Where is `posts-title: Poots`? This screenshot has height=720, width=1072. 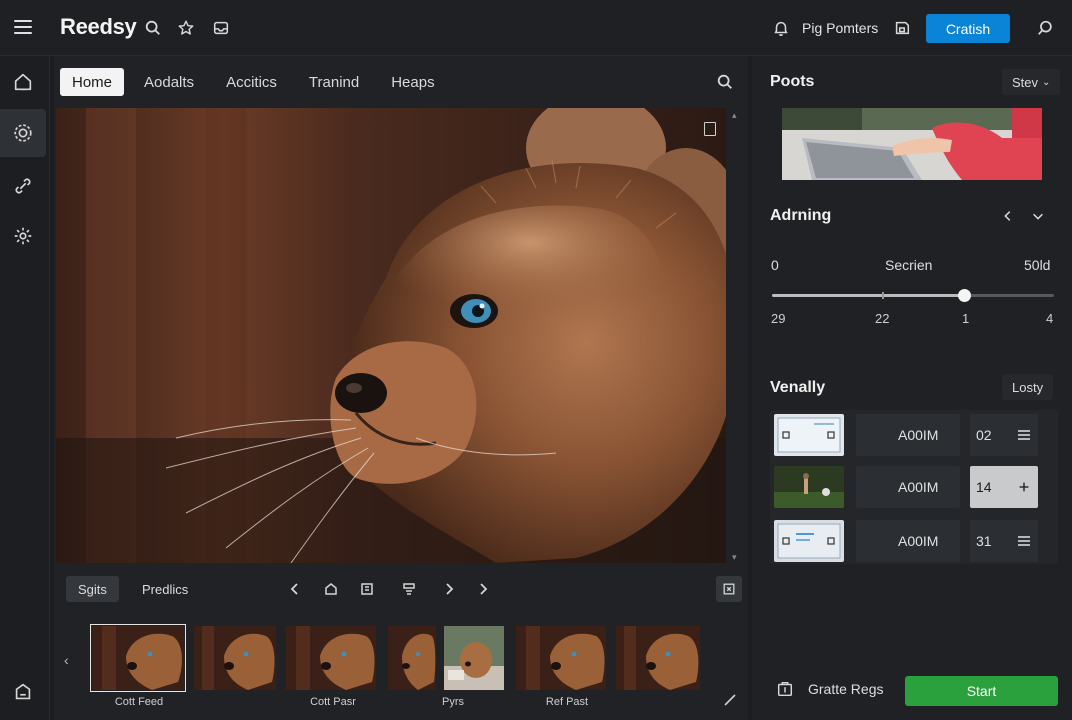 posts-title: Poots is located at coordinates (792, 81).